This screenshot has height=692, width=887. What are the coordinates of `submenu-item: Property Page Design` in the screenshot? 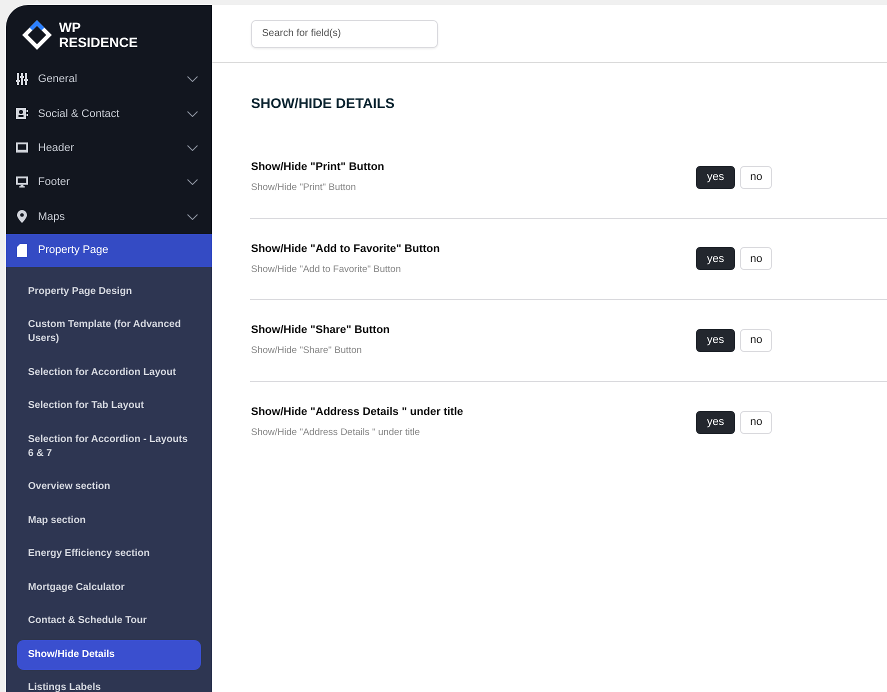 It's located at (109, 291).